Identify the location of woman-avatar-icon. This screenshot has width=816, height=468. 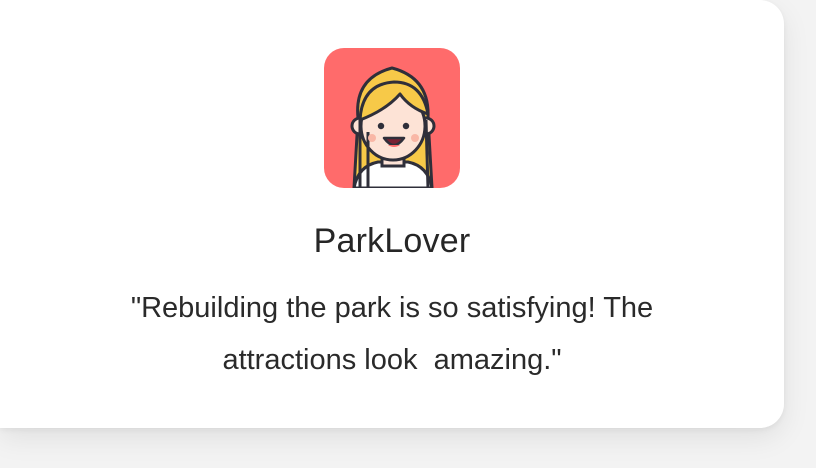
(392, 118).